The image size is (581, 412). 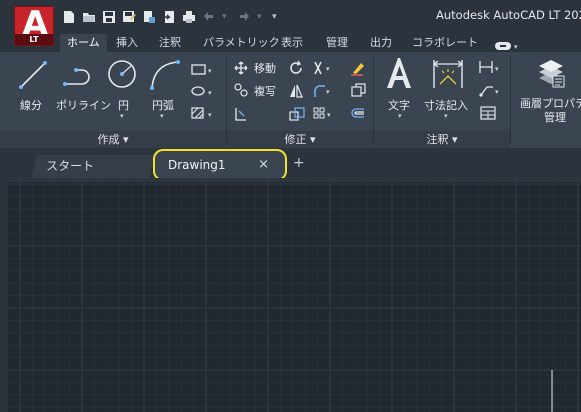 What do you see at coordinates (399, 105) in the screenshot?
I see `text-label: 文字` at bounding box center [399, 105].